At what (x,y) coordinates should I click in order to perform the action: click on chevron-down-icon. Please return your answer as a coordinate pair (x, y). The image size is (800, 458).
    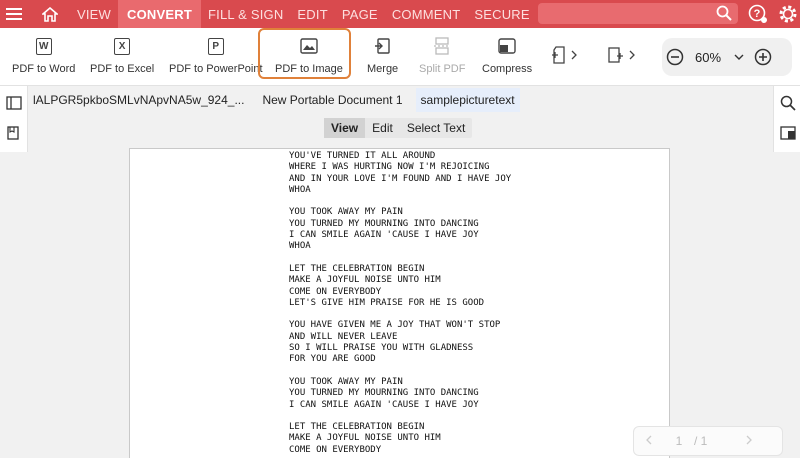
    Looking at the image, I should click on (739, 57).